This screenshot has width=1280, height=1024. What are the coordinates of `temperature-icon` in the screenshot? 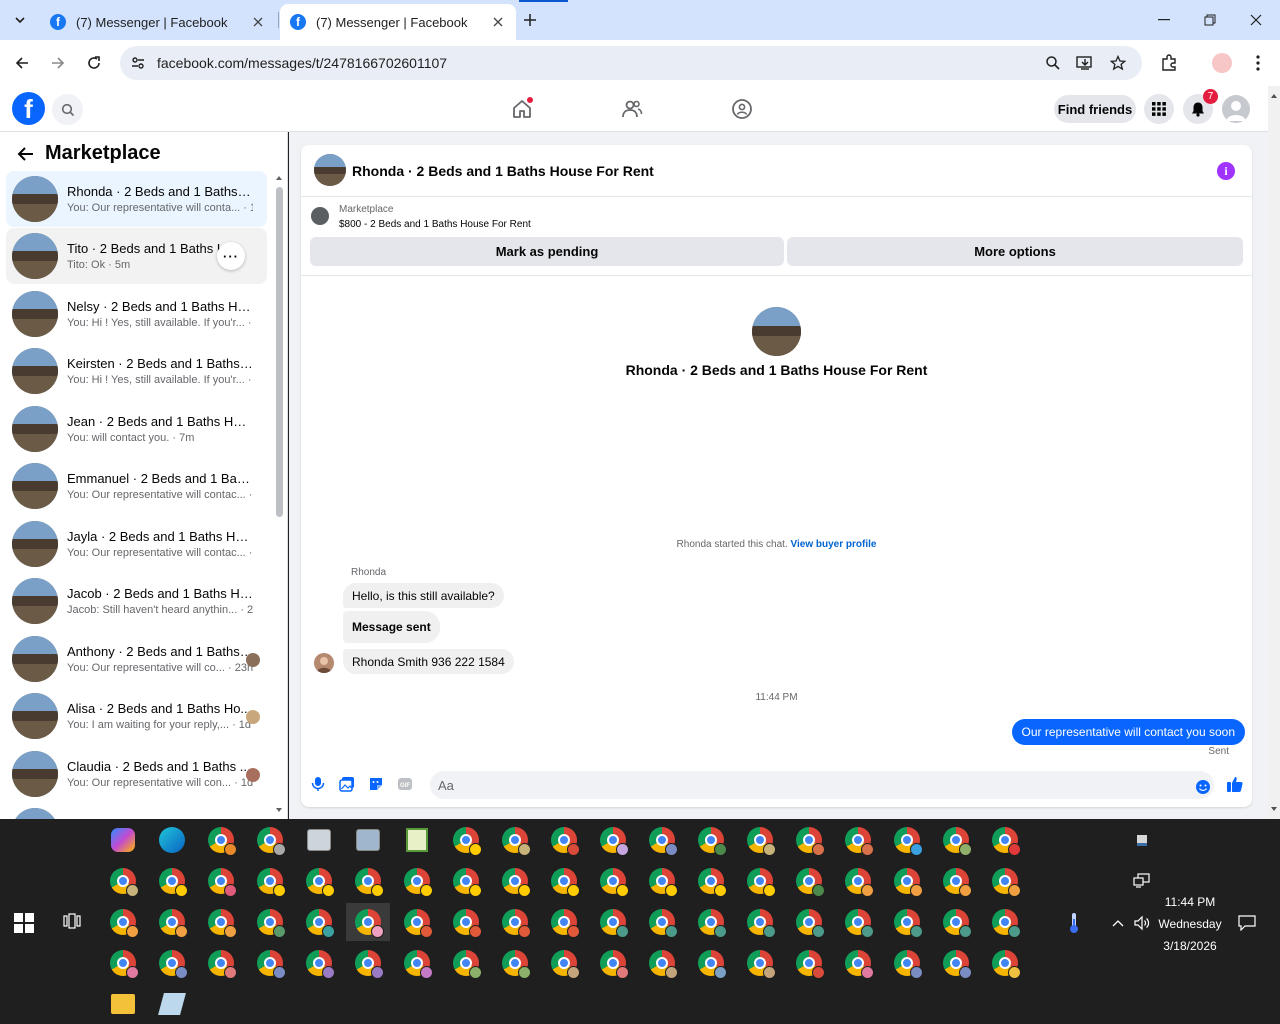 It's located at (1074, 923).